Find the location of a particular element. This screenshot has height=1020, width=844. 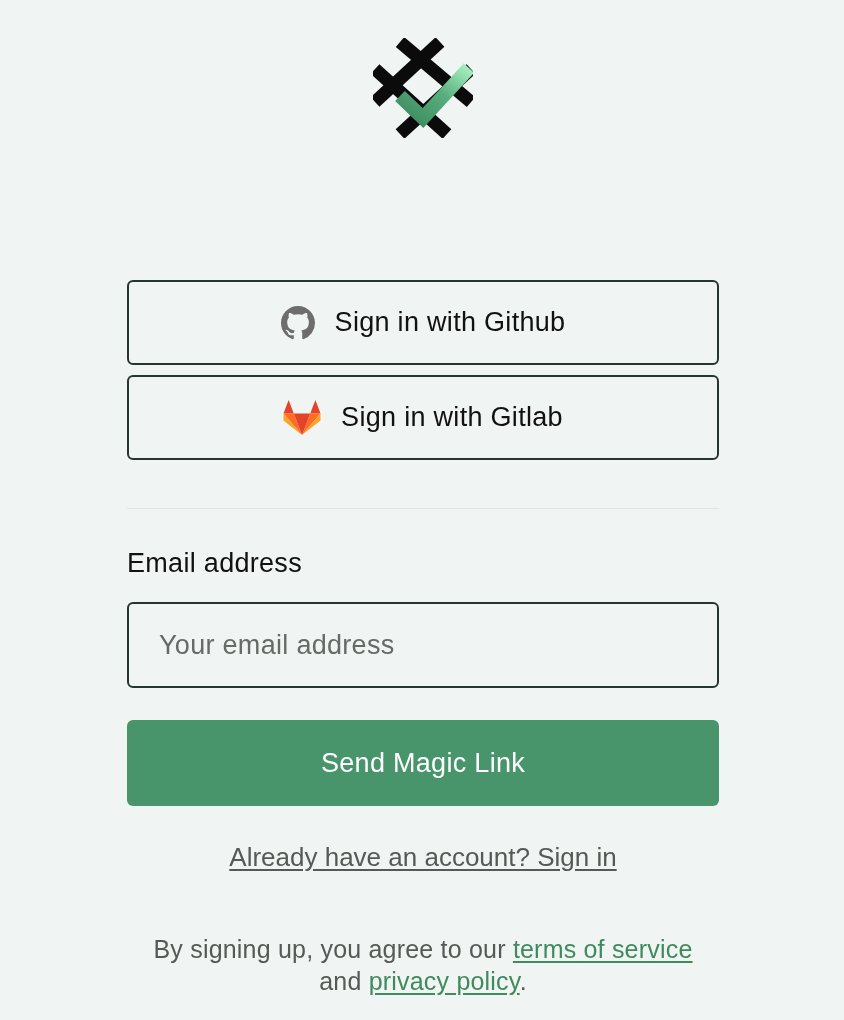

terms-link: terms of service is located at coordinates (602, 949).